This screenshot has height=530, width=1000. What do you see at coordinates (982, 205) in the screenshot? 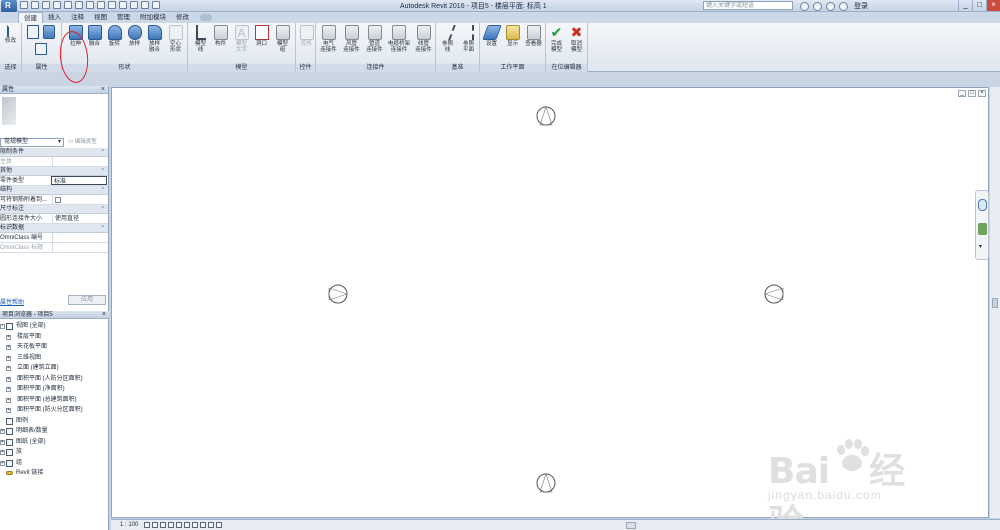
I see `steering-wheel-icon` at bounding box center [982, 205].